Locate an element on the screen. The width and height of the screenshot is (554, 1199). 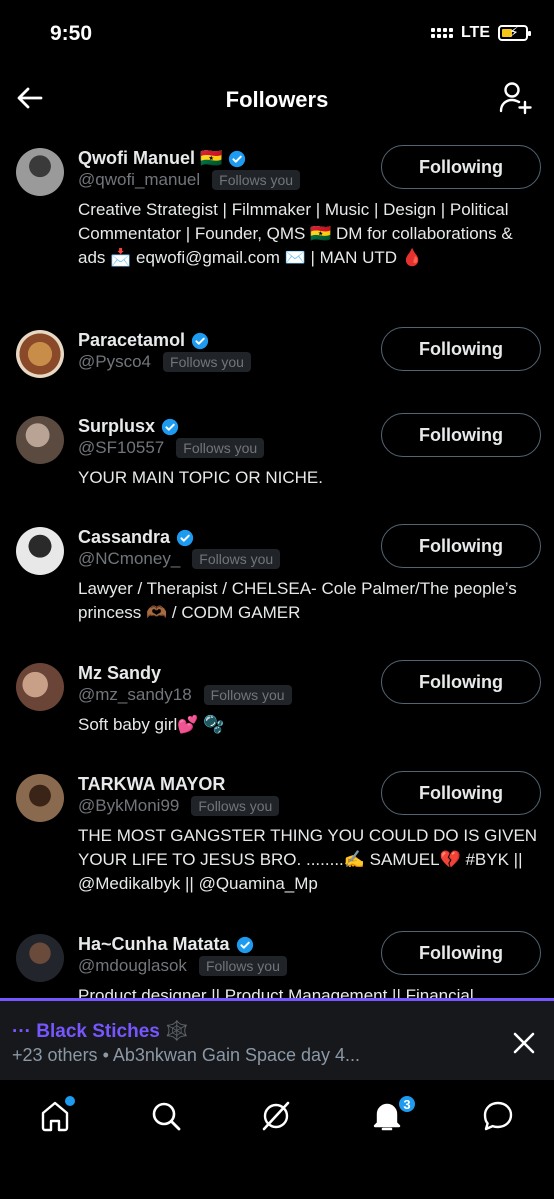
user-name: Ha~Cunha Matata is located at coordinates (154, 944).